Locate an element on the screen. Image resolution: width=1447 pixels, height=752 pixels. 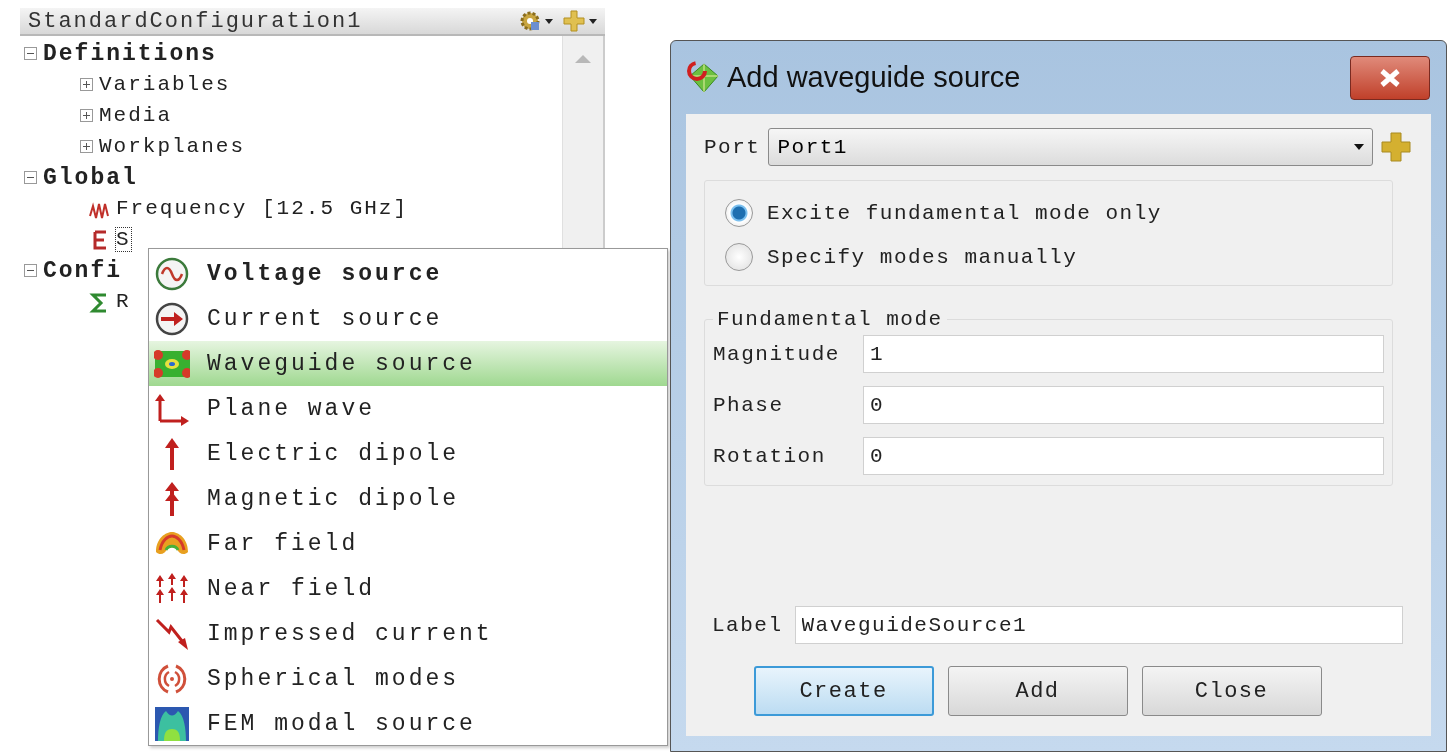
dialog-button: Close is located at coordinates (1231, 691).